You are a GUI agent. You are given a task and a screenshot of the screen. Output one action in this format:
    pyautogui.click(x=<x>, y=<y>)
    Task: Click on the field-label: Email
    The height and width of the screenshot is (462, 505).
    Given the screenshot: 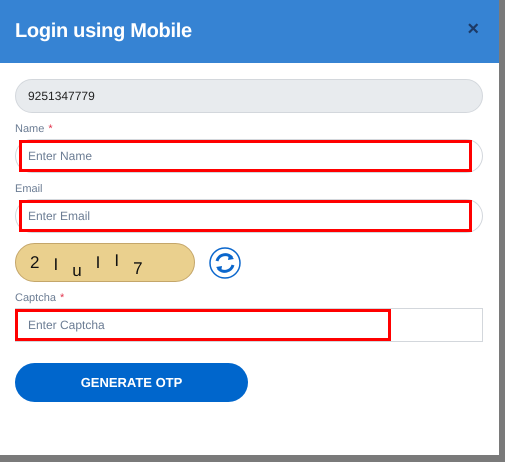 What is the action you would take?
    pyautogui.click(x=29, y=189)
    